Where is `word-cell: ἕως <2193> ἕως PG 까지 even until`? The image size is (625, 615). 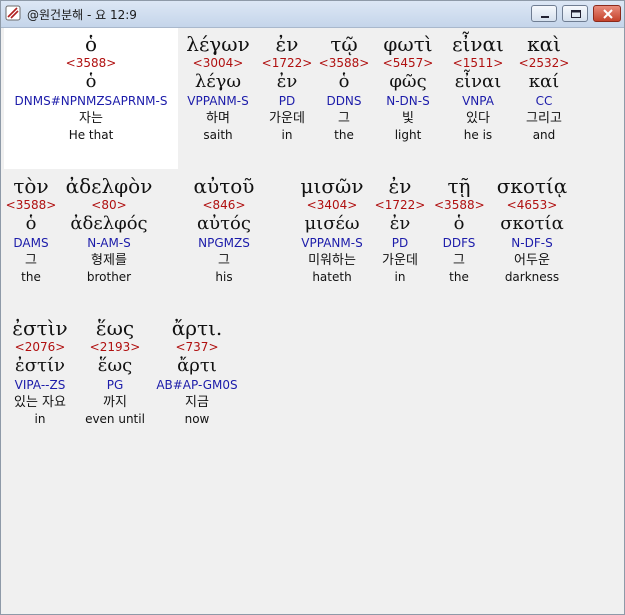 word-cell: ἕως <2193> ἕως PG 까지 even until is located at coordinates (115, 371).